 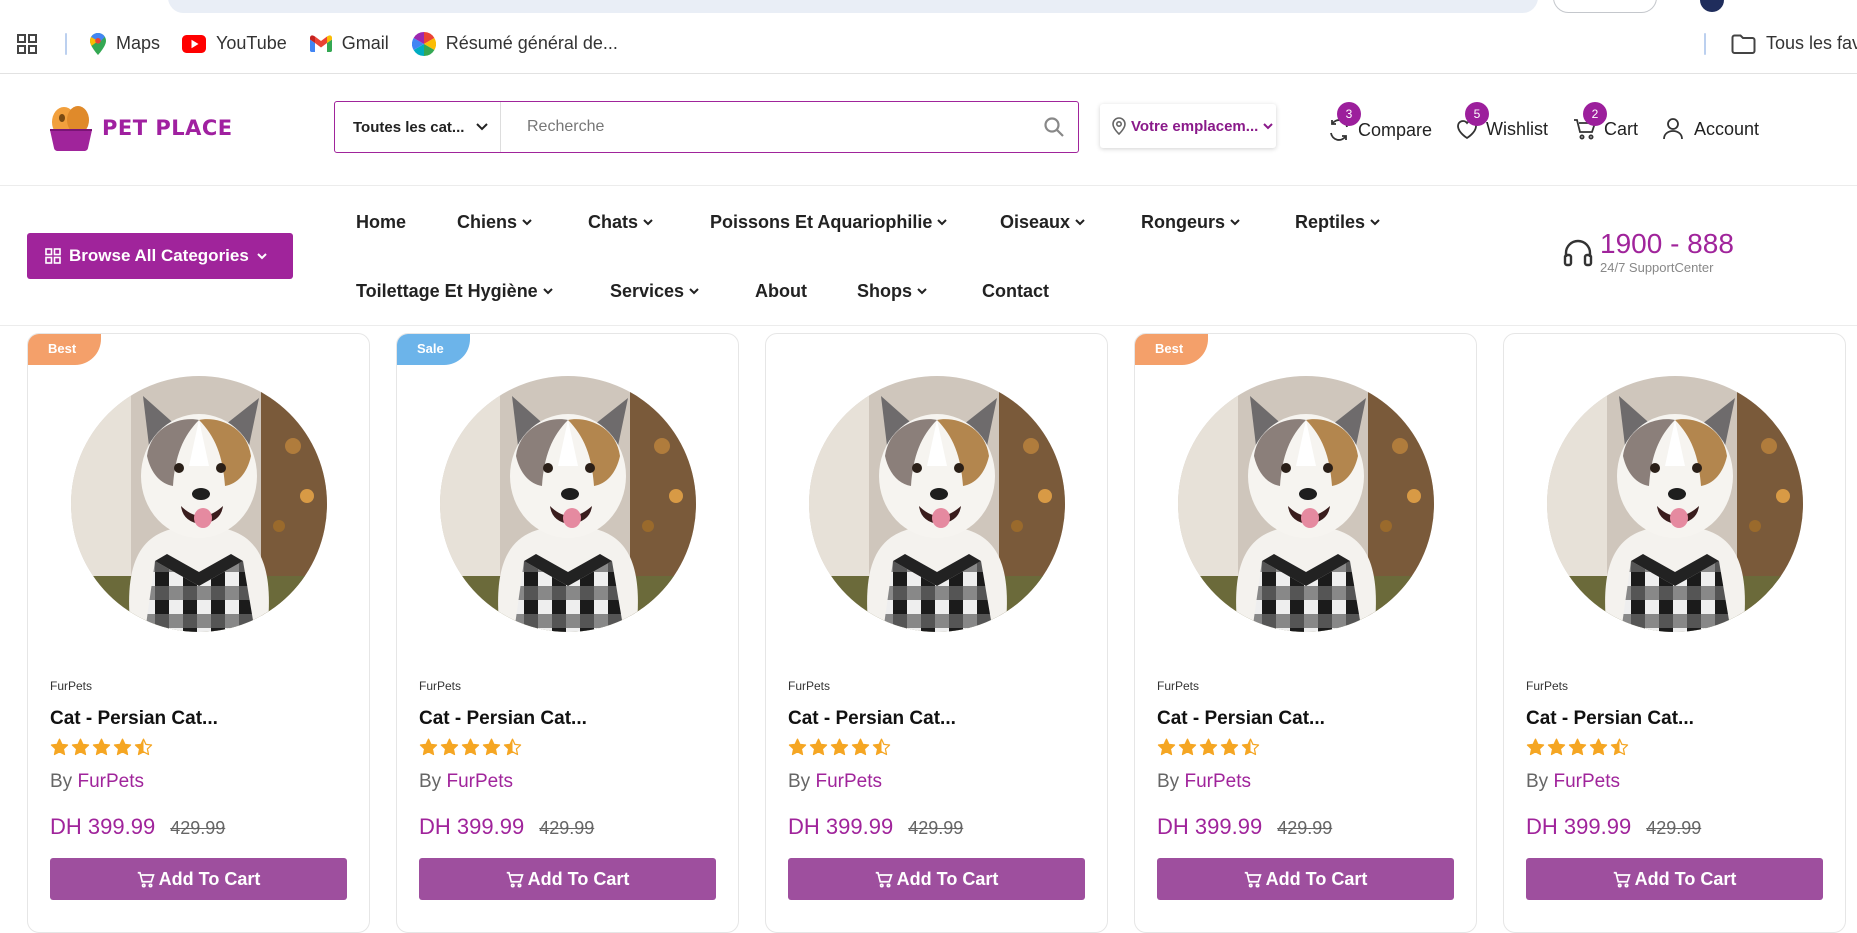 I want to click on nav-item-shops: Shops, so click(x=892, y=291).